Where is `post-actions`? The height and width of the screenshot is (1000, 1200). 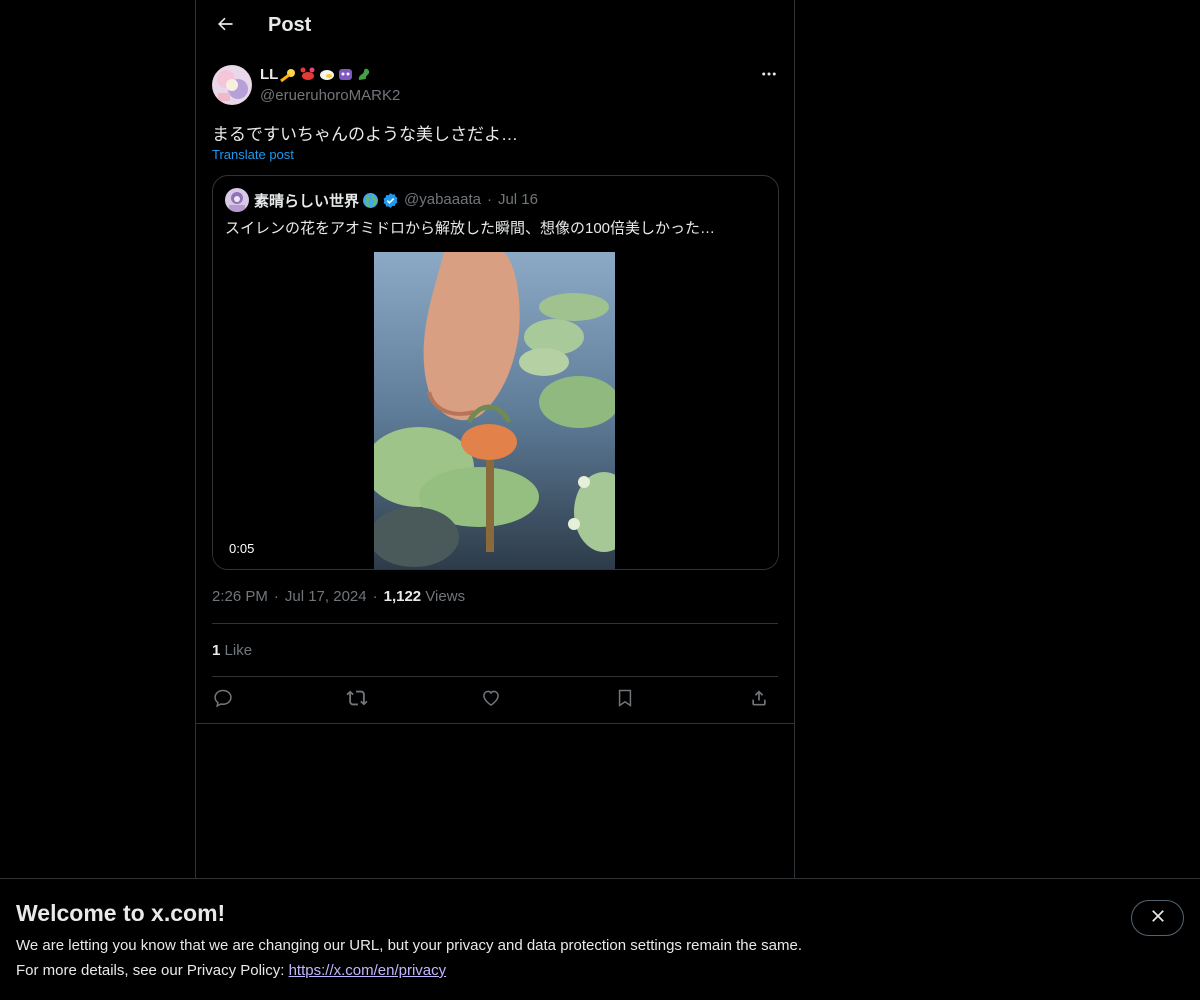
post-actions is located at coordinates (495, 700).